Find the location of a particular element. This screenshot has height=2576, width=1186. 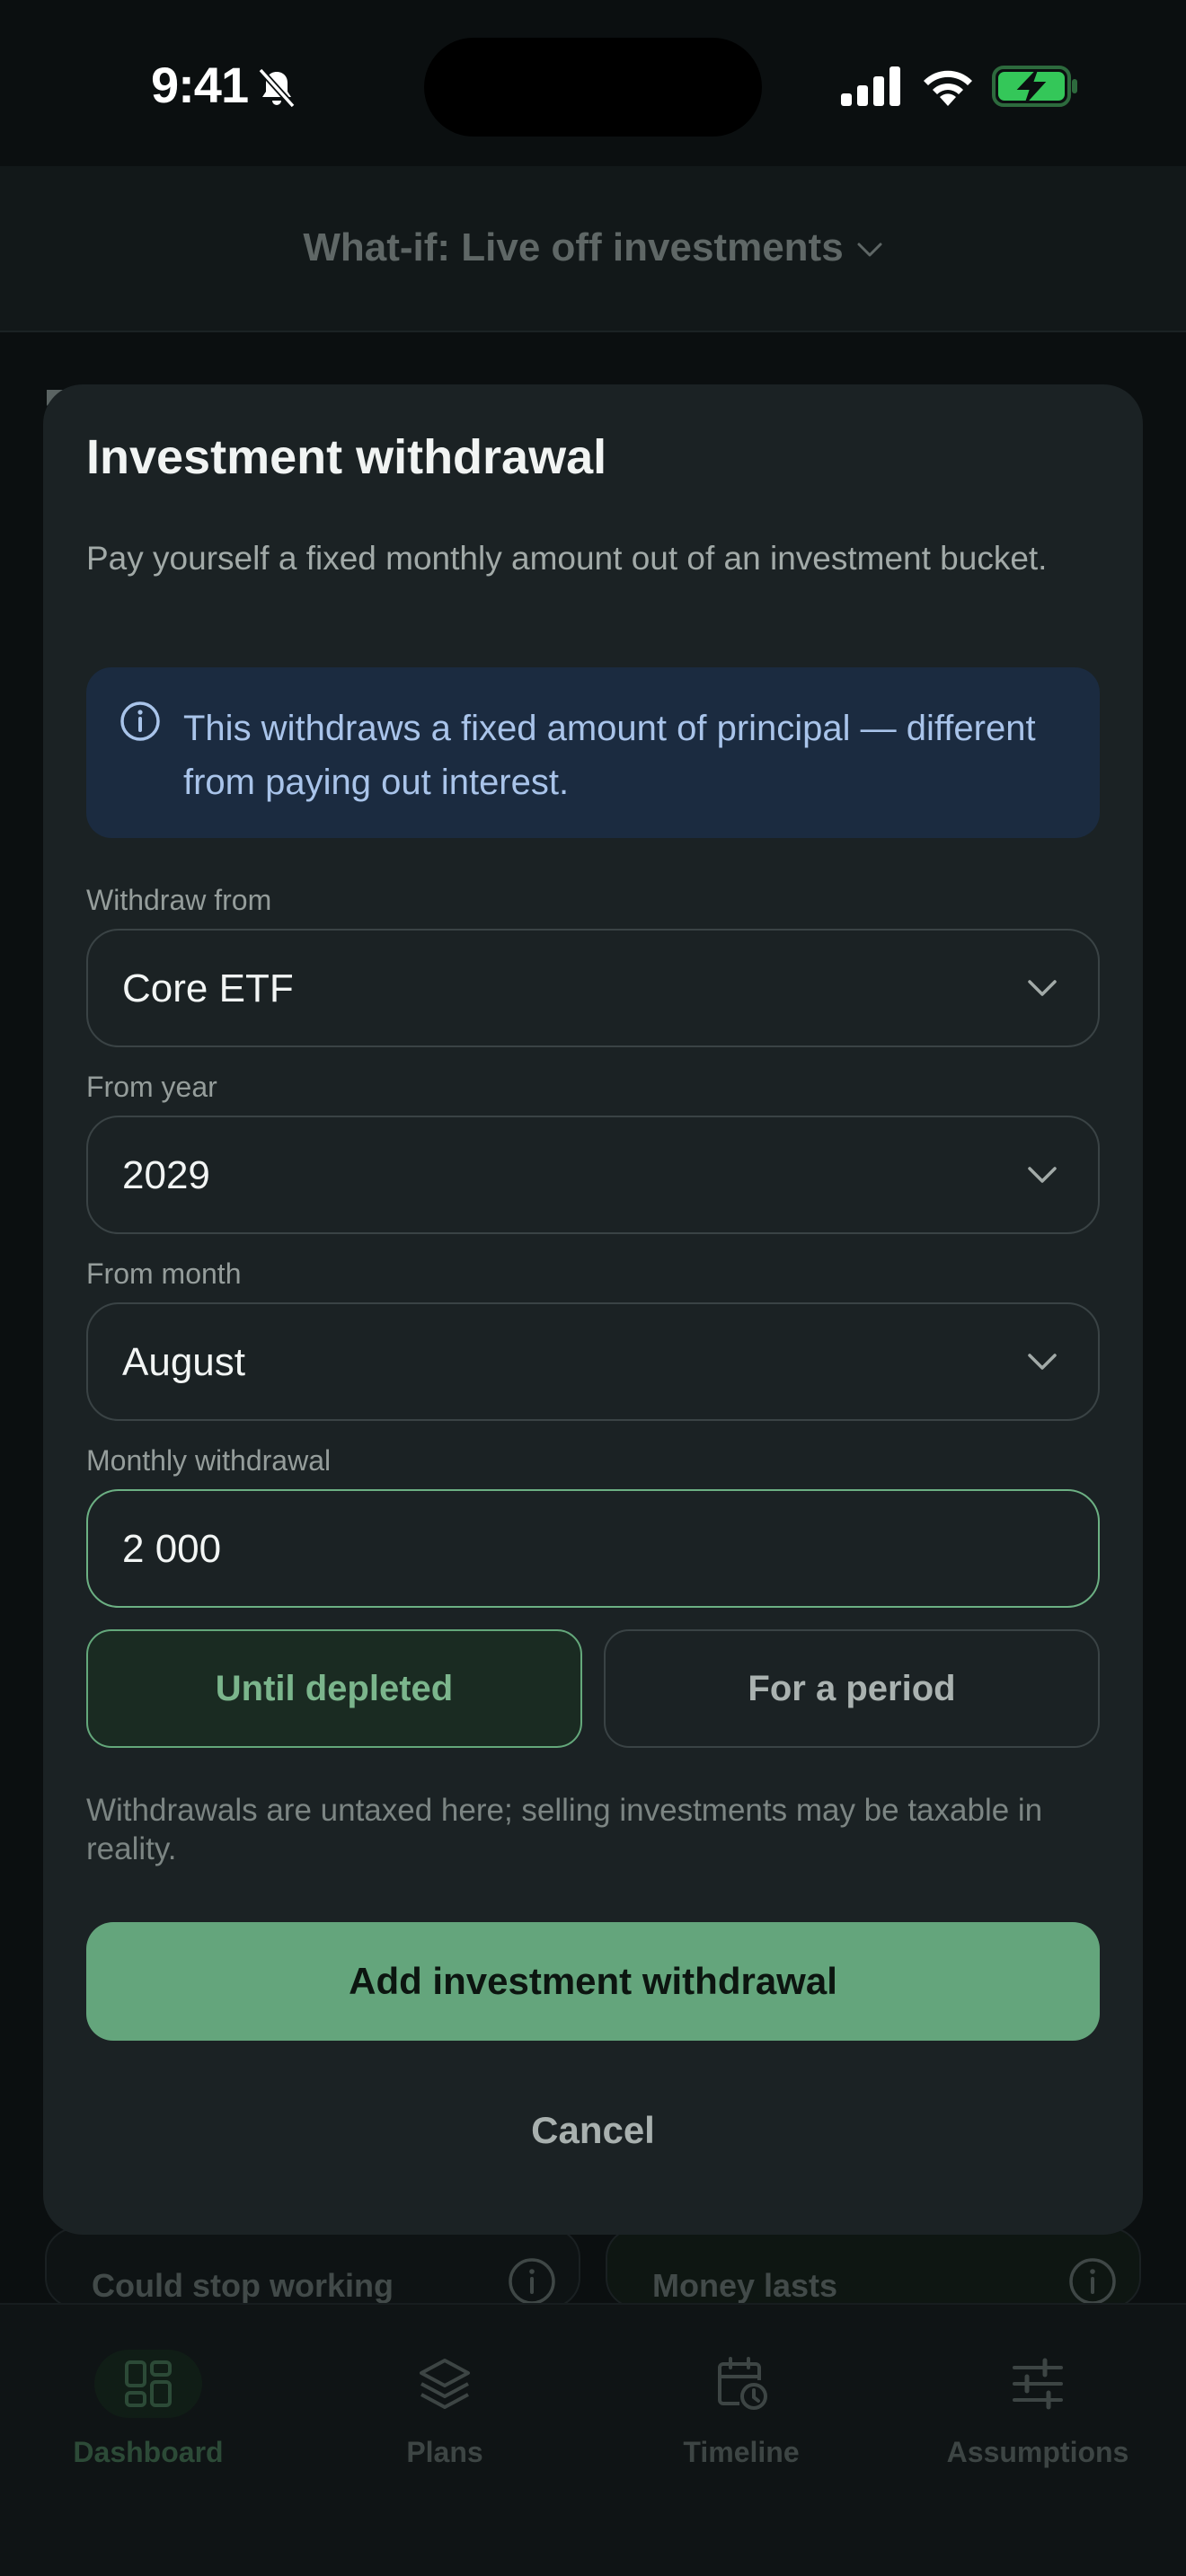

from-month-select: August is located at coordinates (593, 1361).